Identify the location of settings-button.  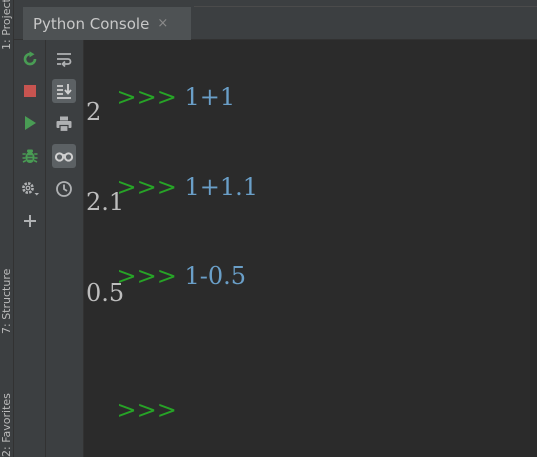
(30, 189).